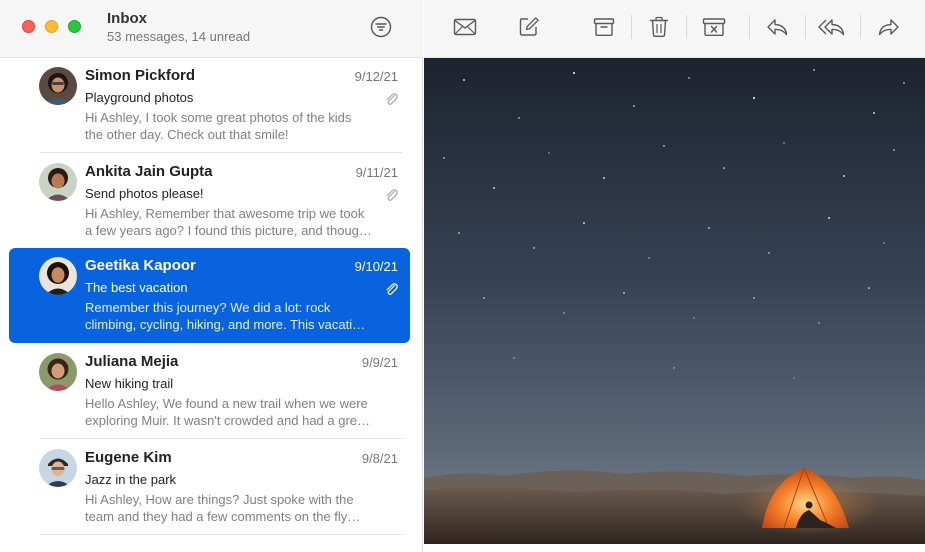  What do you see at coordinates (140, 75) in the screenshot?
I see `message-sender: Simon Pickford` at bounding box center [140, 75].